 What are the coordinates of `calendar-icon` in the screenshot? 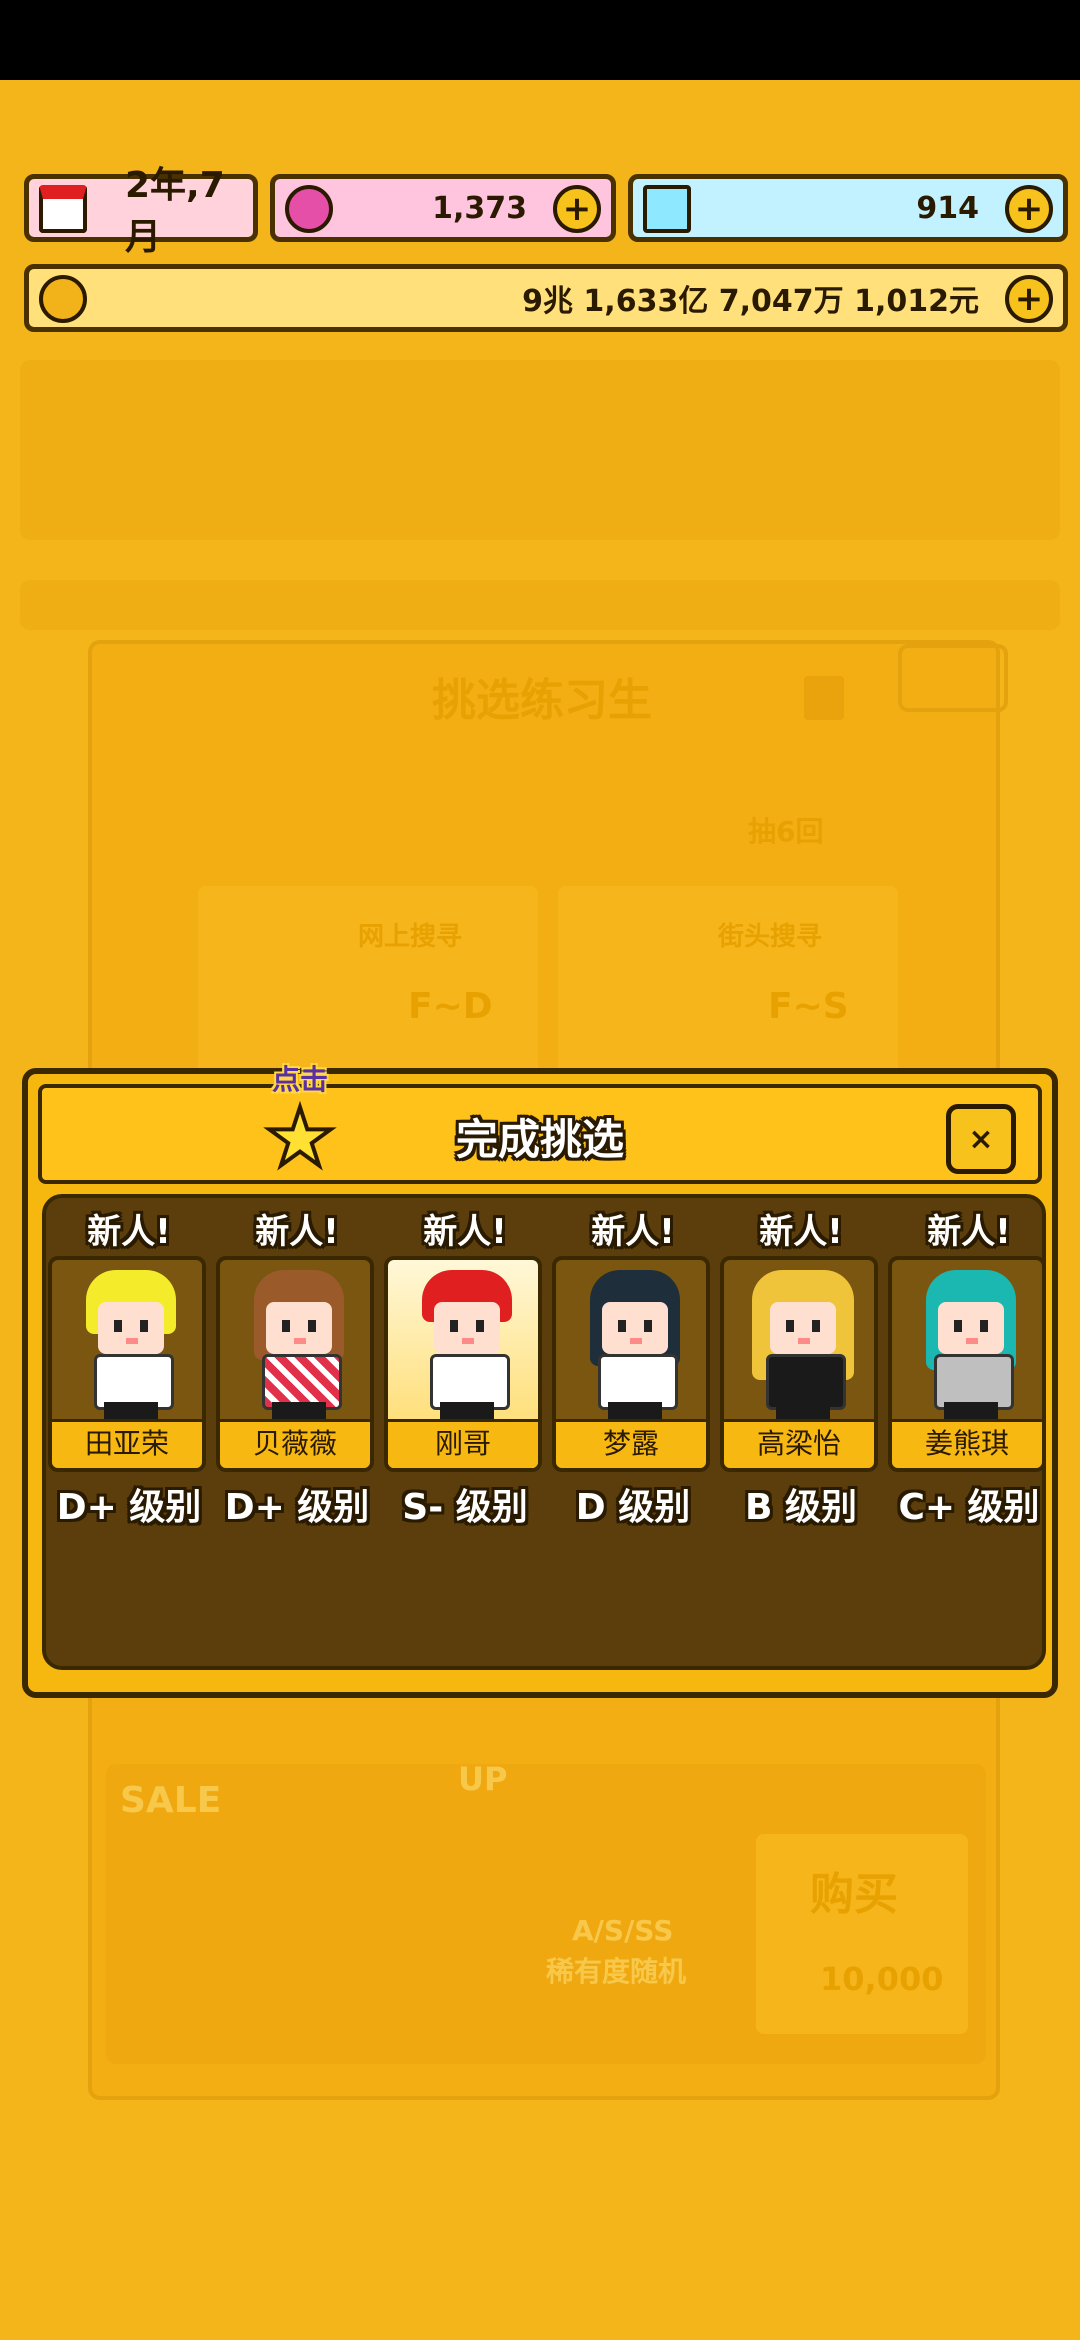 It's located at (63, 209).